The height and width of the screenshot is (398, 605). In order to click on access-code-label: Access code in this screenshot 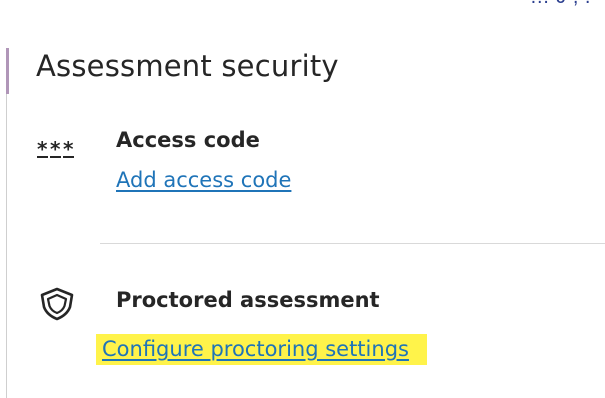, I will do `click(188, 140)`.